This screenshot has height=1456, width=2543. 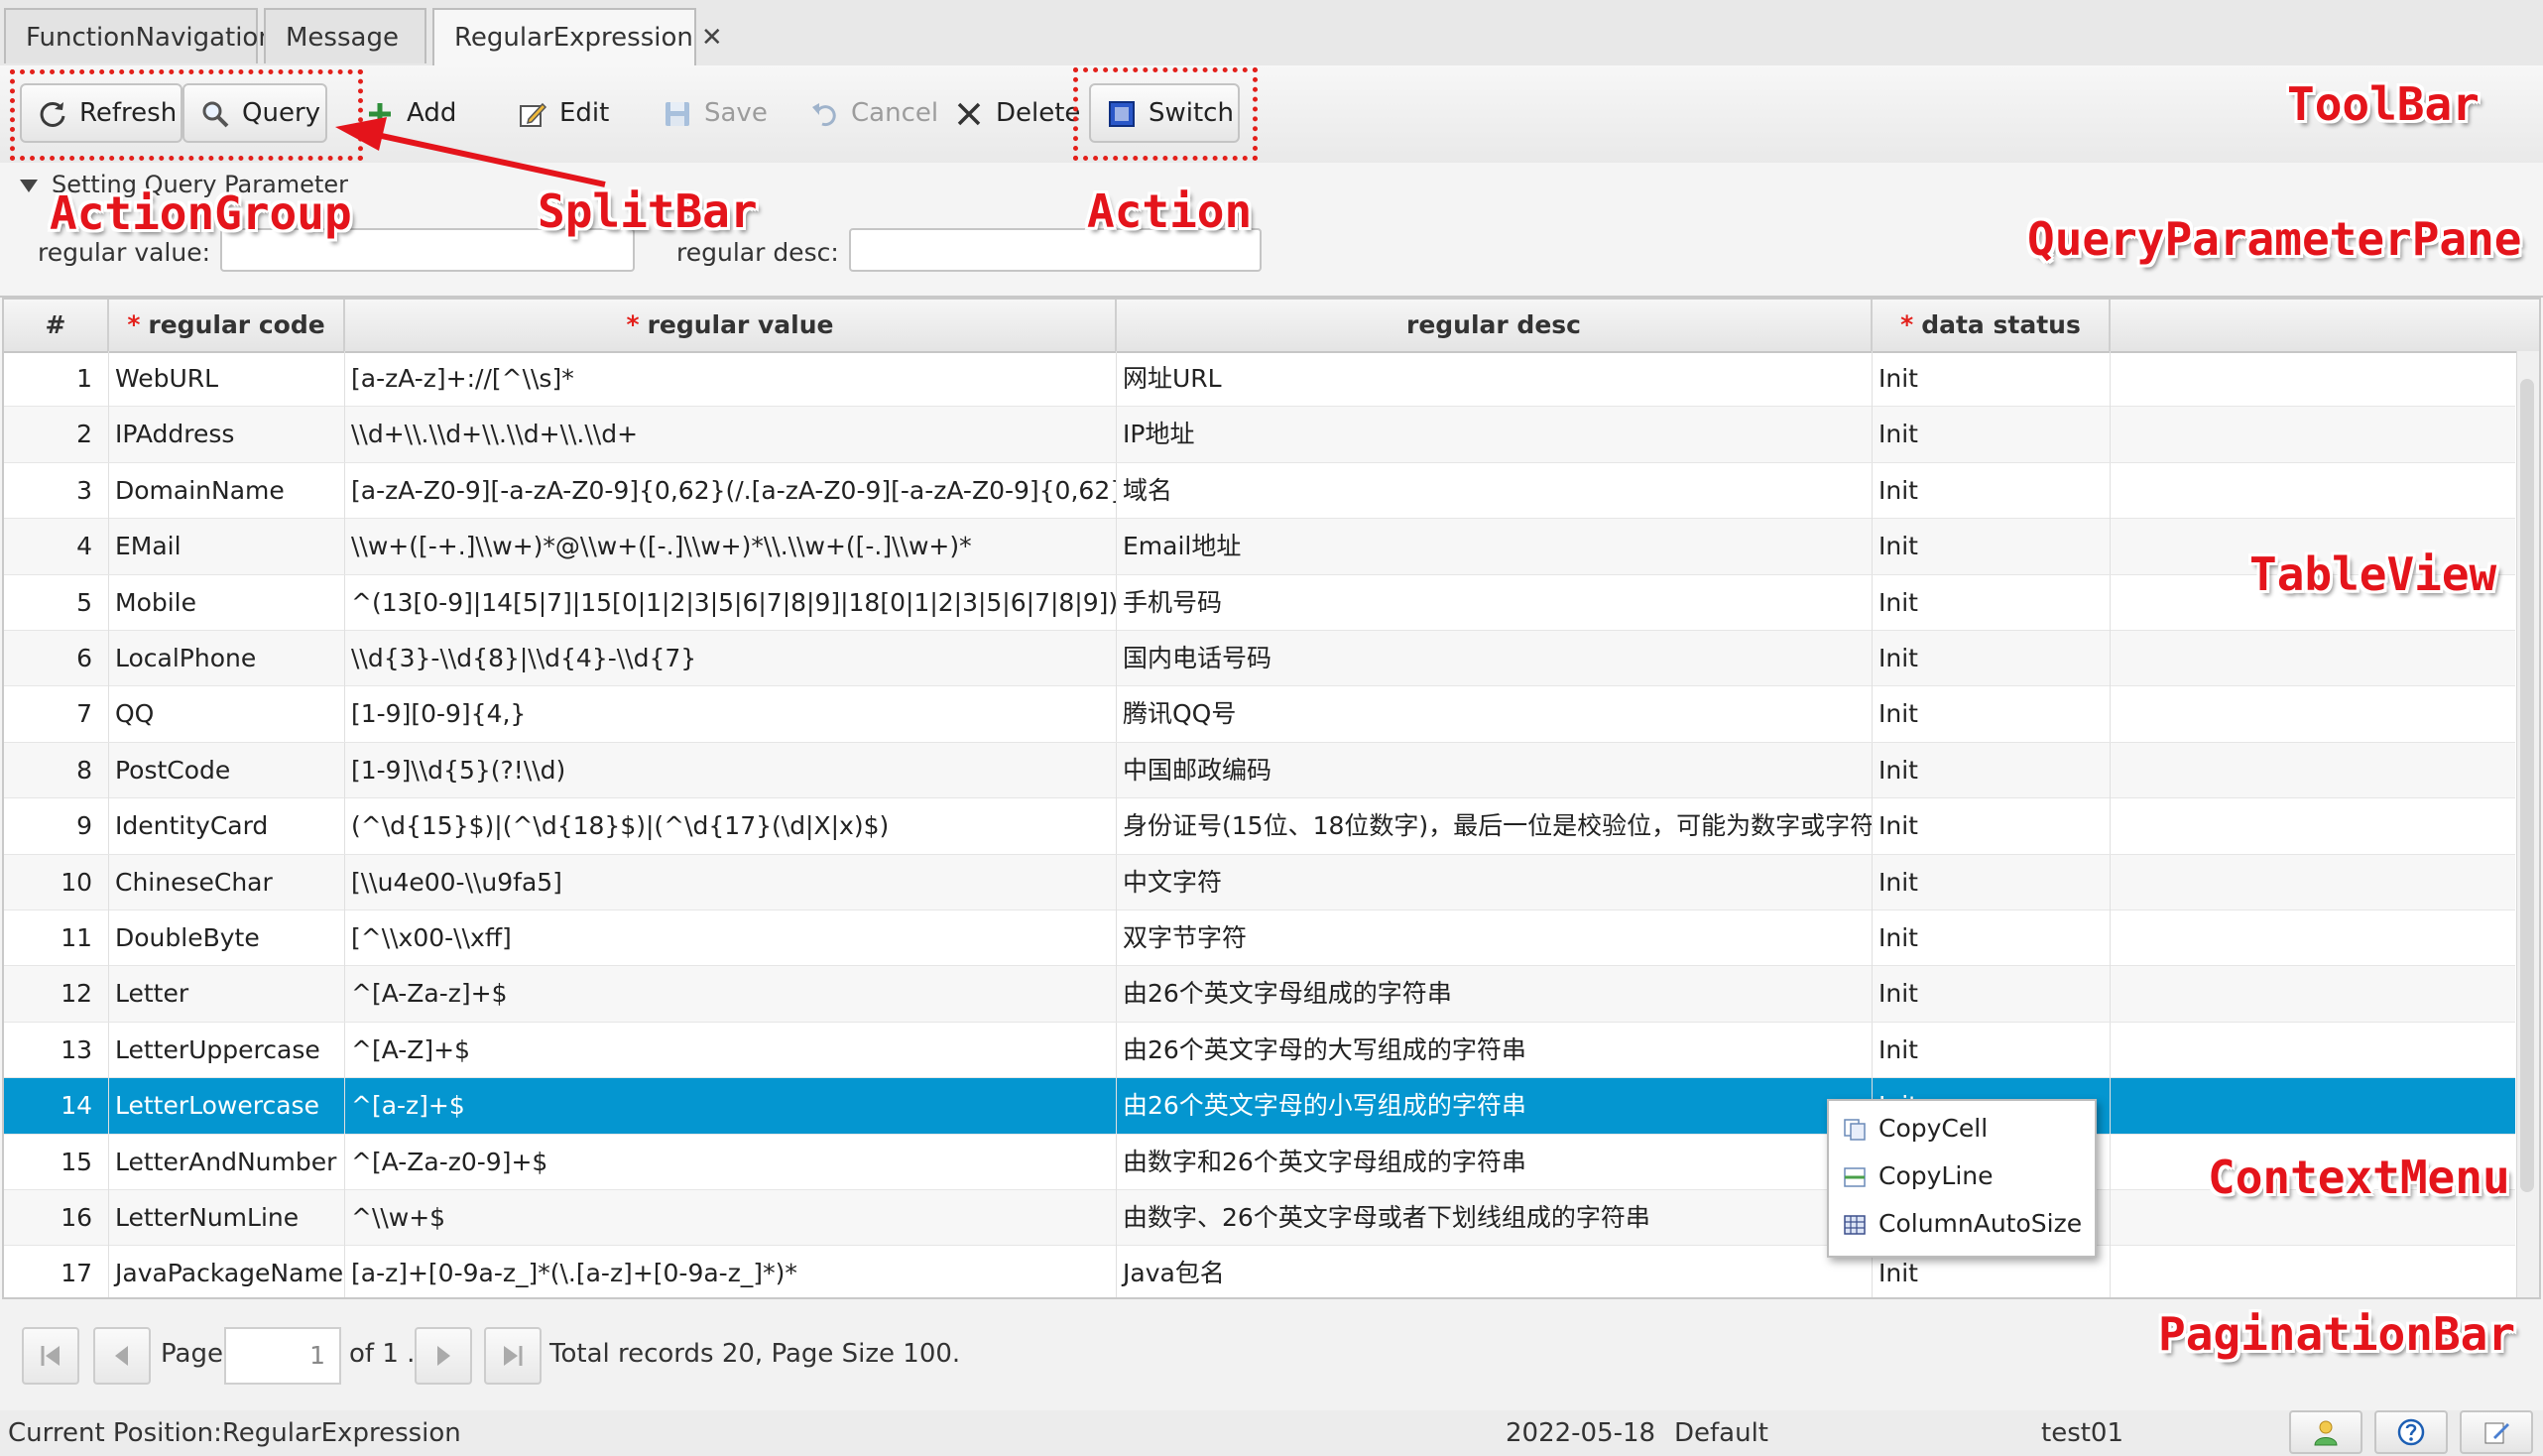 What do you see at coordinates (282, 1356) in the screenshot?
I see `page-number-input: 1` at bounding box center [282, 1356].